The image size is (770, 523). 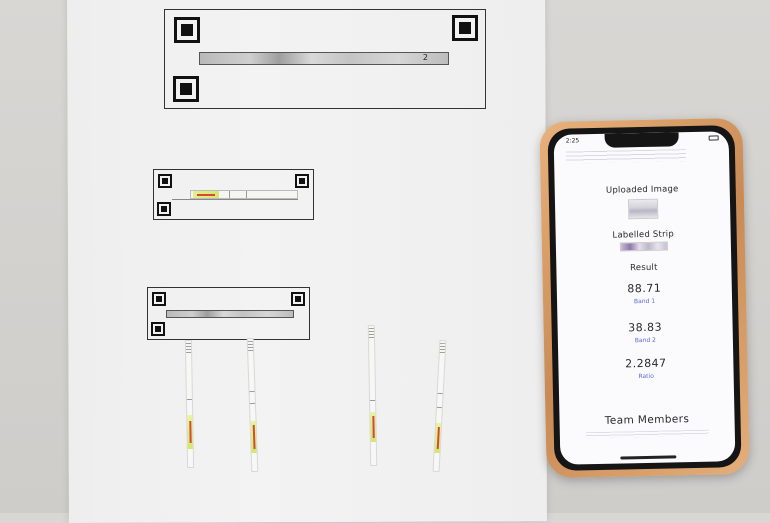 What do you see at coordinates (643, 235) in the screenshot?
I see `labelled-strip-heading: Labelled Strip` at bounding box center [643, 235].